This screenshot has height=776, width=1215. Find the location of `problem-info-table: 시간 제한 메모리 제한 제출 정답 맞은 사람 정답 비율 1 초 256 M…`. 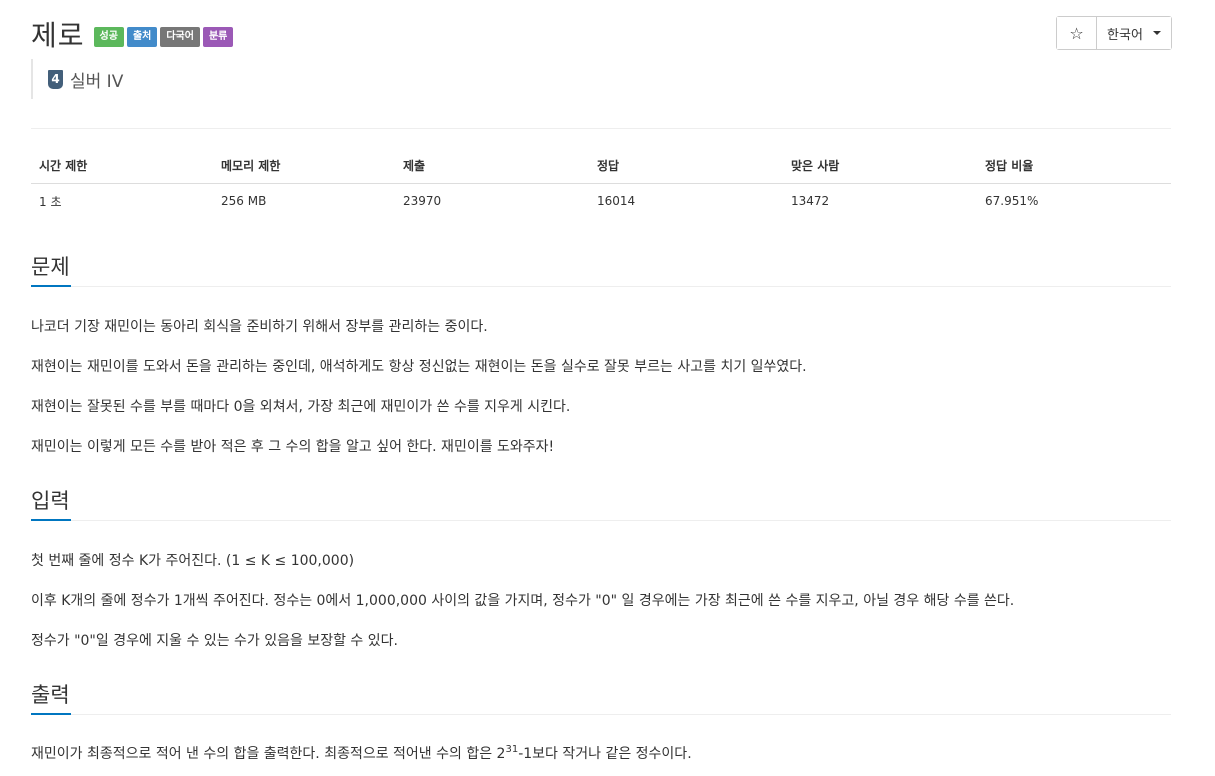

problem-info-table: 시간 제한 메모리 제한 제출 정답 맞은 사람 정답 비율 1 초 256 M… is located at coordinates (601, 183).